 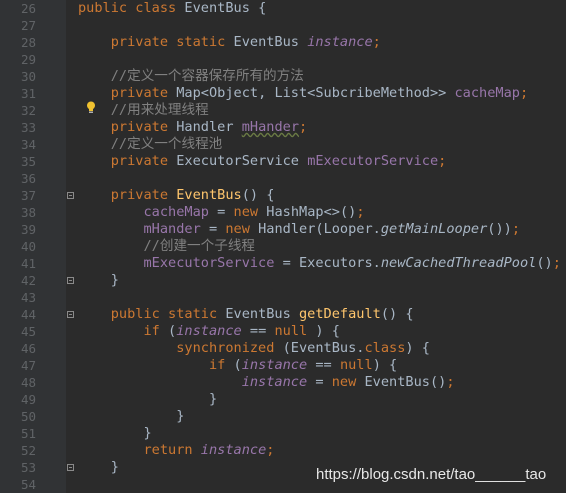 I want to click on code-text: synchronized (EventBus.class) {, so click(x=254, y=348).